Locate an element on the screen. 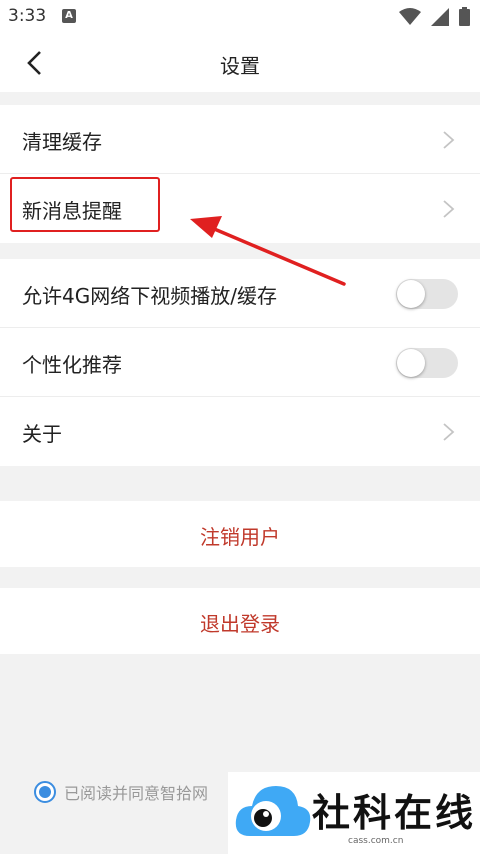 Image resolution: width=480 pixels, height=854 pixels. battery-icon is located at coordinates (464, 16).